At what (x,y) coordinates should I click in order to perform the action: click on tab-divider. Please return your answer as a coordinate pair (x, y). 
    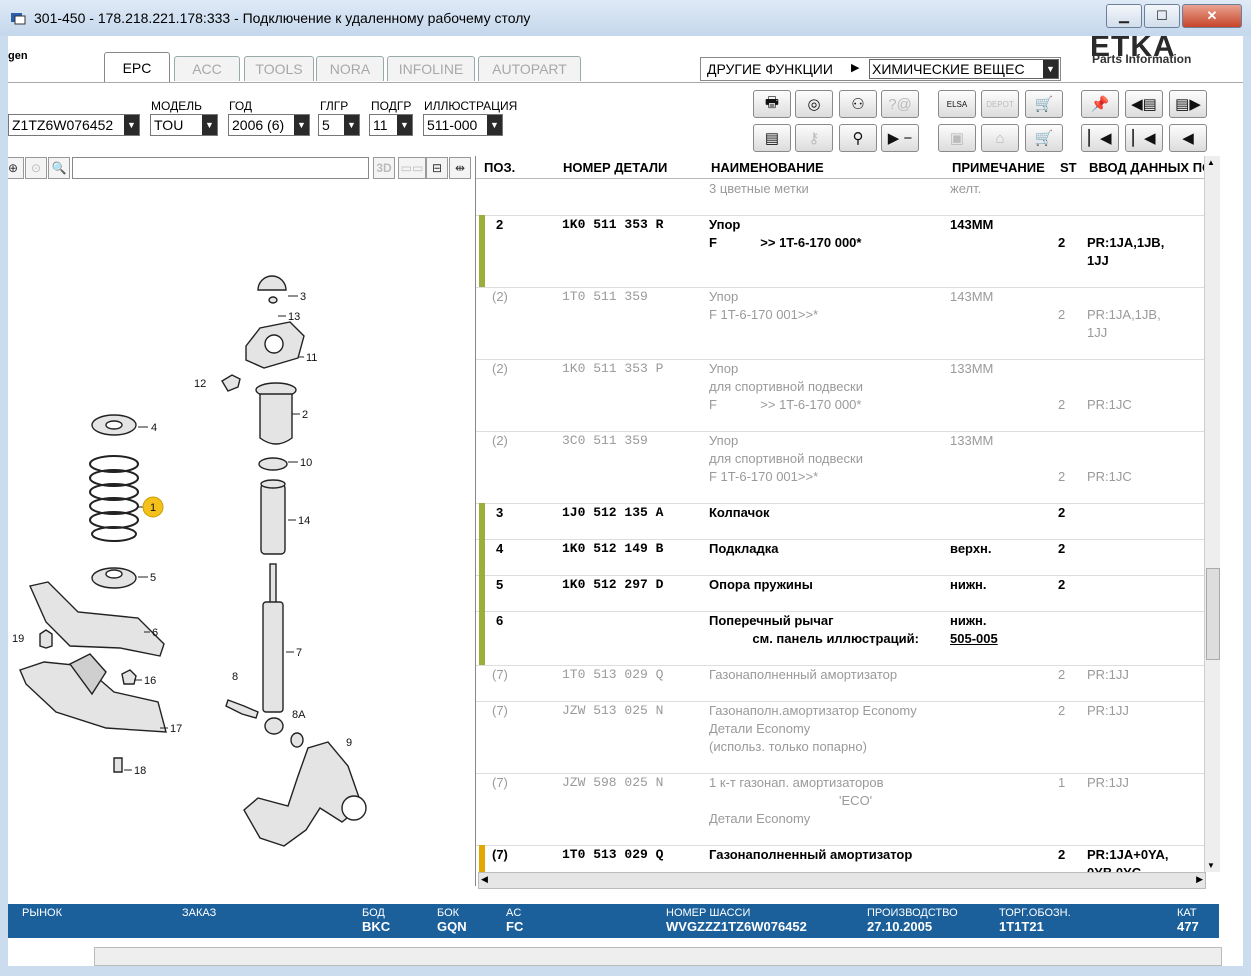
    Looking at the image, I should click on (625, 82).